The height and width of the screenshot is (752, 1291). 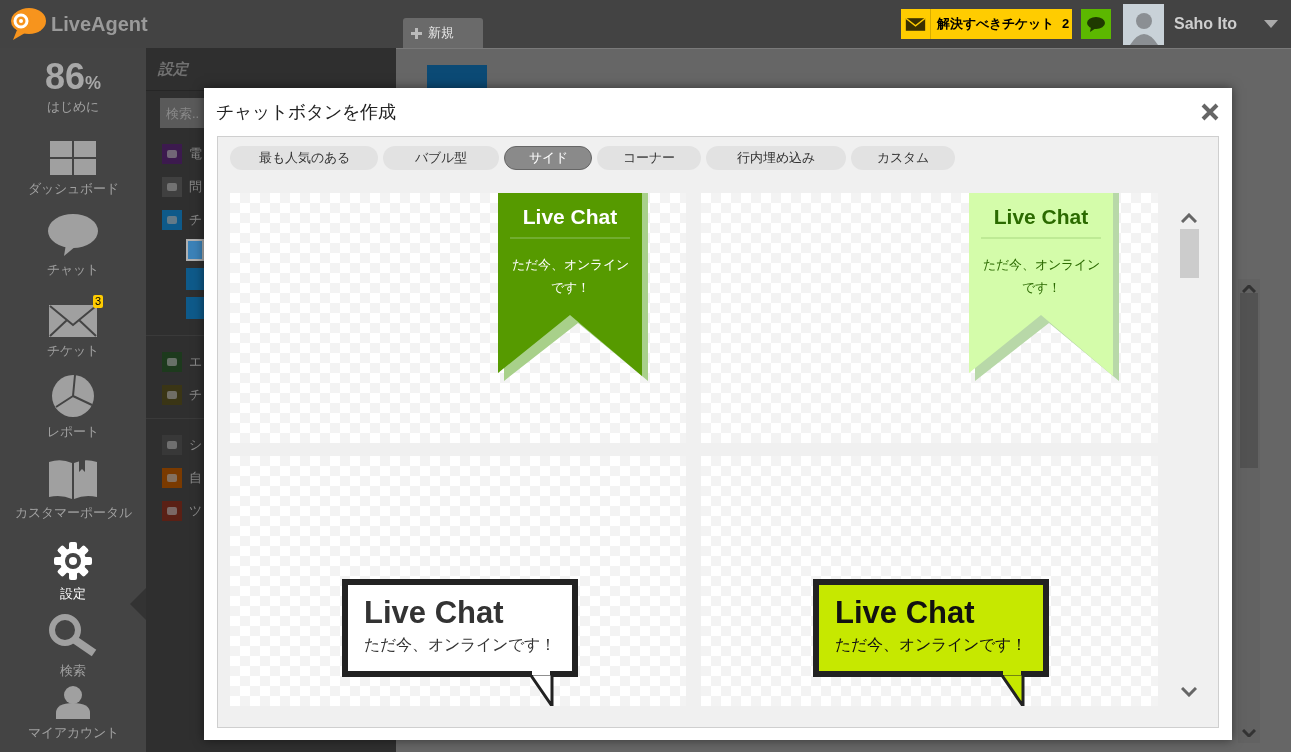 I want to click on nav-item: レポート, so click(x=73, y=431).